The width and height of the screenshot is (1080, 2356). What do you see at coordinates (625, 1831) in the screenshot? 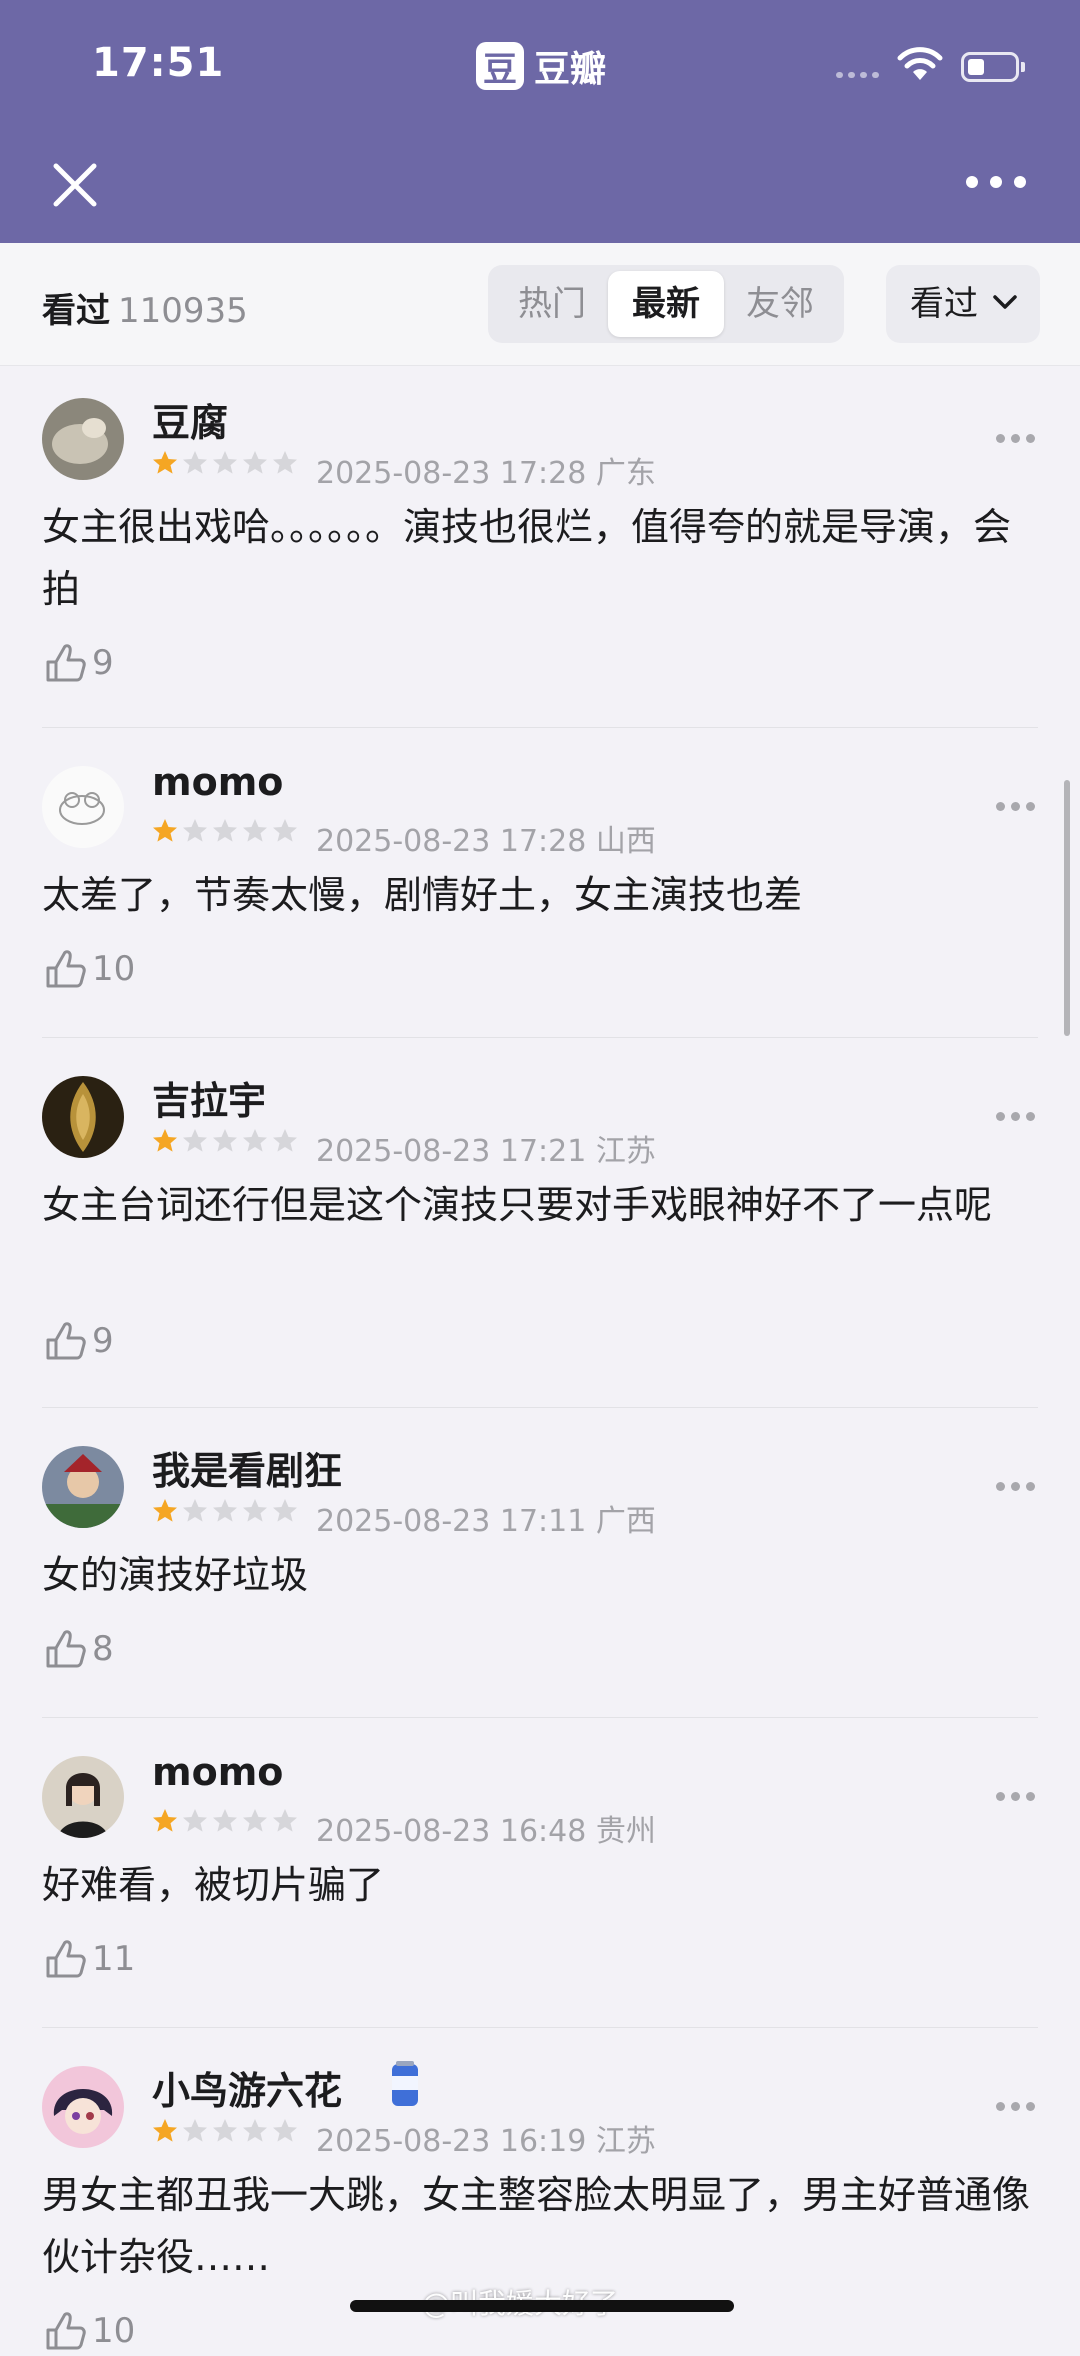
I see `review-location: 贵州` at bounding box center [625, 1831].